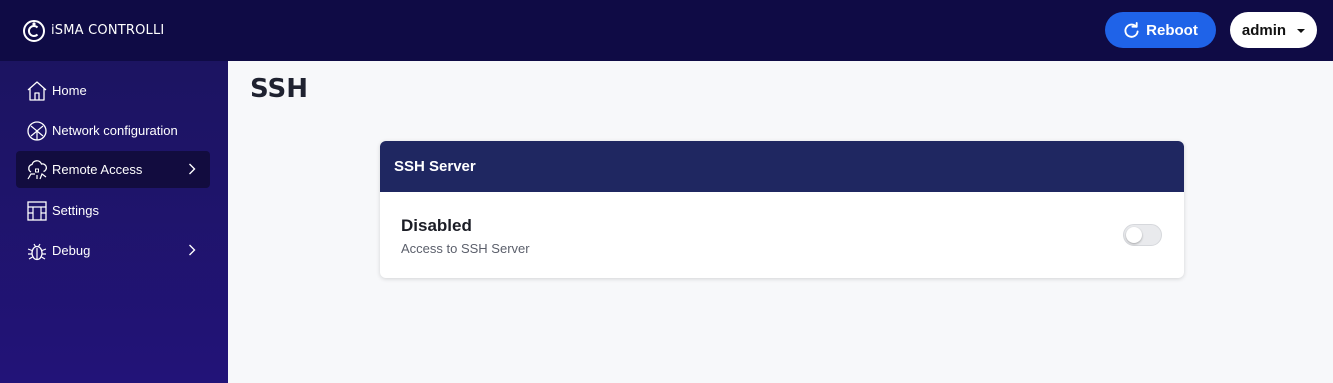  Describe the element at coordinates (71, 250) in the screenshot. I see `sidebar-item-label: Debug` at that location.